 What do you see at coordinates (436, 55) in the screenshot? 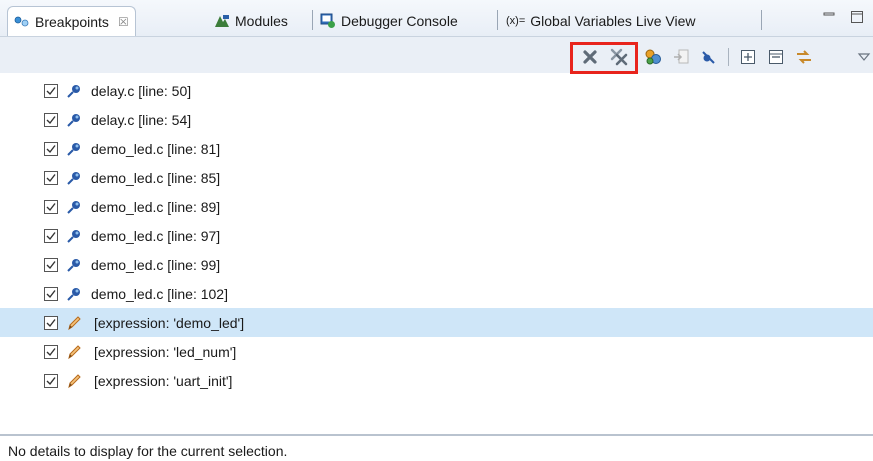
I see `breakpoints-toolbar` at bounding box center [436, 55].